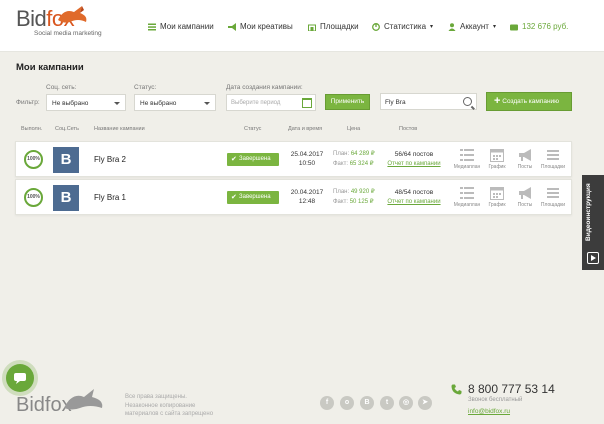 The height and width of the screenshot is (424, 604). Describe the element at coordinates (347, 102) in the screenshot. I see `apply-button: Применить` at that location.